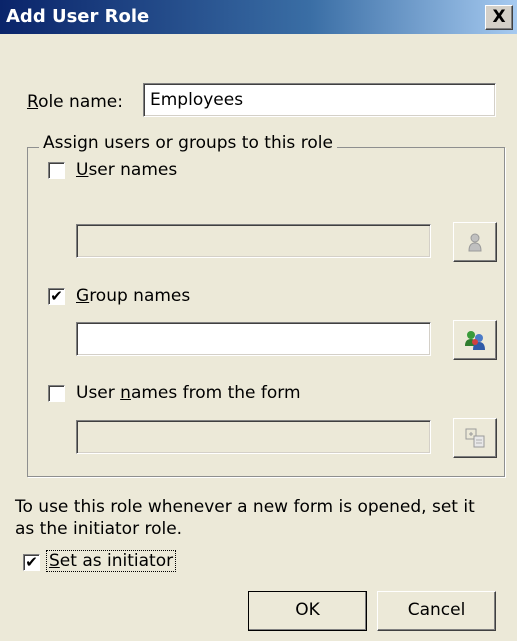 The width and height of the screenshot is (517, 641). I want to click on title-bar: Add User Role X, so click(258, 17).